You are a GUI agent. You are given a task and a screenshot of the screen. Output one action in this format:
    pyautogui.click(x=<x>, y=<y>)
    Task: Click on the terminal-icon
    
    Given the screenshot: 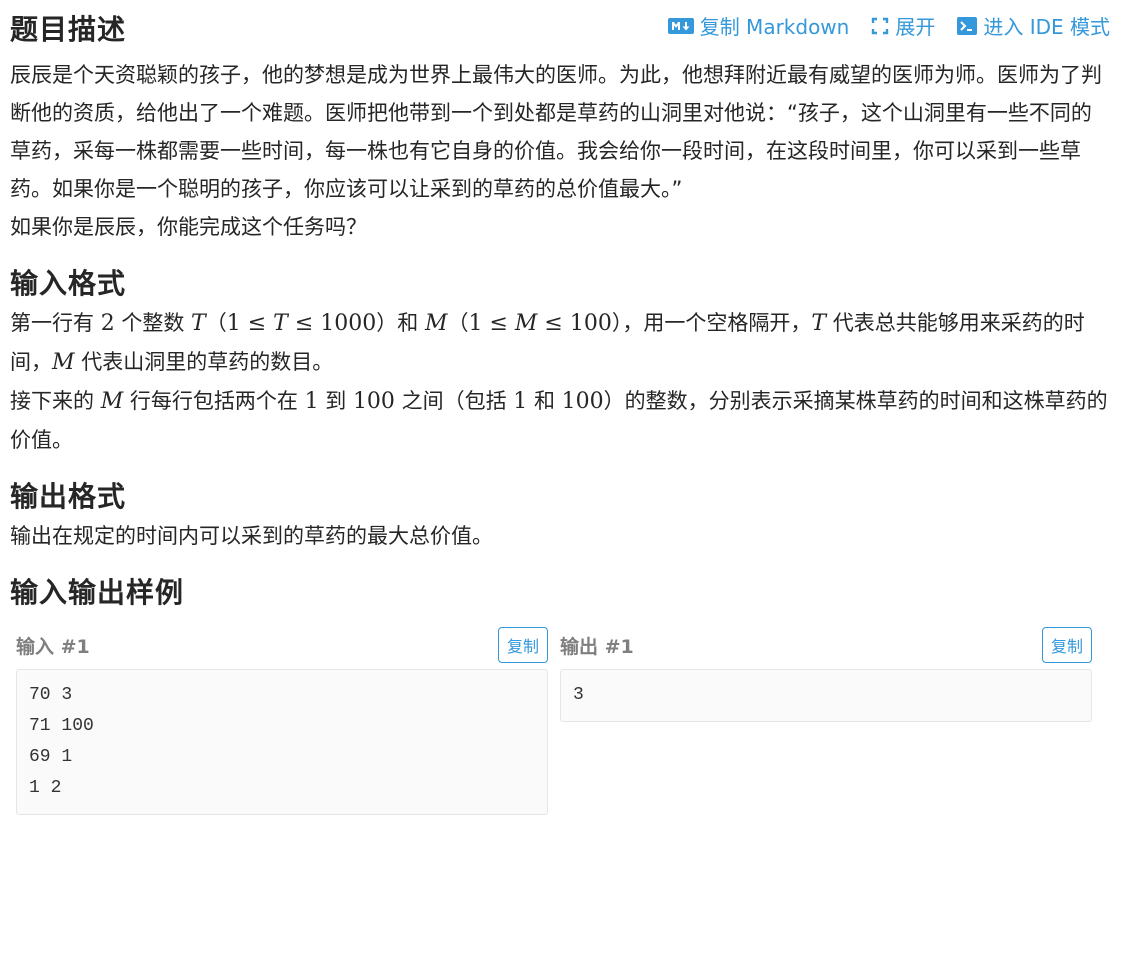 What is the action you would take?
    pyautogui.click(x=967, y=25)
    